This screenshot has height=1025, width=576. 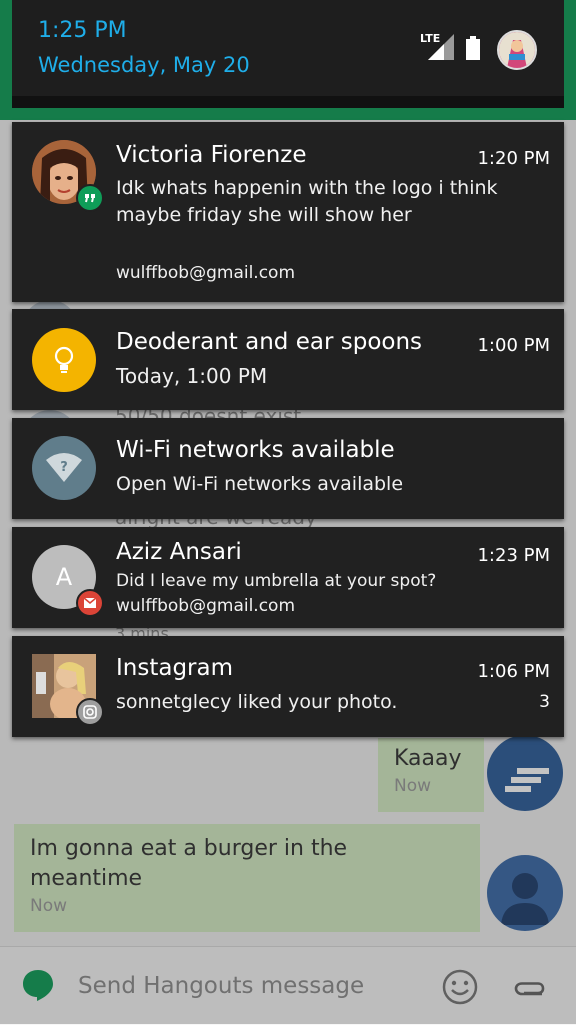 What do you see at coordinates (513, 671) in the screenshot?
I see `notification-time: 1:06 PM` at bounding box center [513, 671].